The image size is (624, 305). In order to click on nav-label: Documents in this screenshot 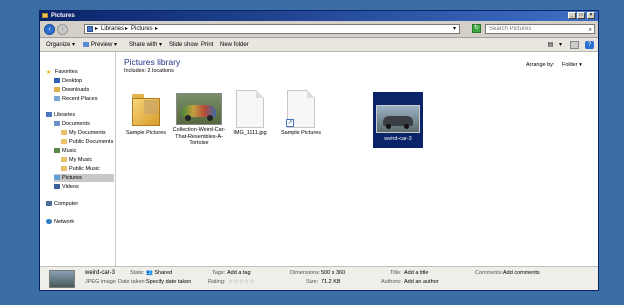, I will do `click(76, 124)`.